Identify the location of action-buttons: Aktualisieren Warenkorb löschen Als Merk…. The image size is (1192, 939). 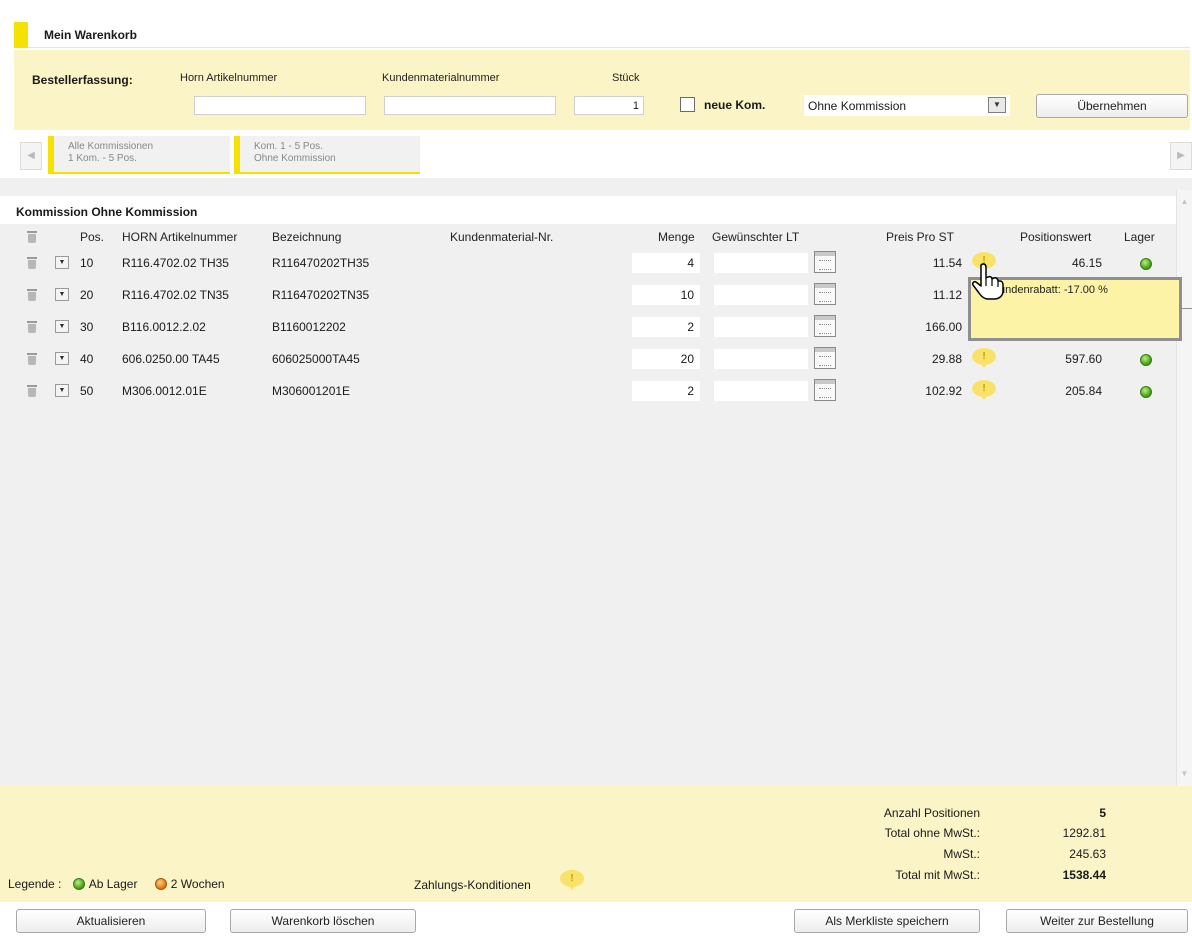
(596, 922).